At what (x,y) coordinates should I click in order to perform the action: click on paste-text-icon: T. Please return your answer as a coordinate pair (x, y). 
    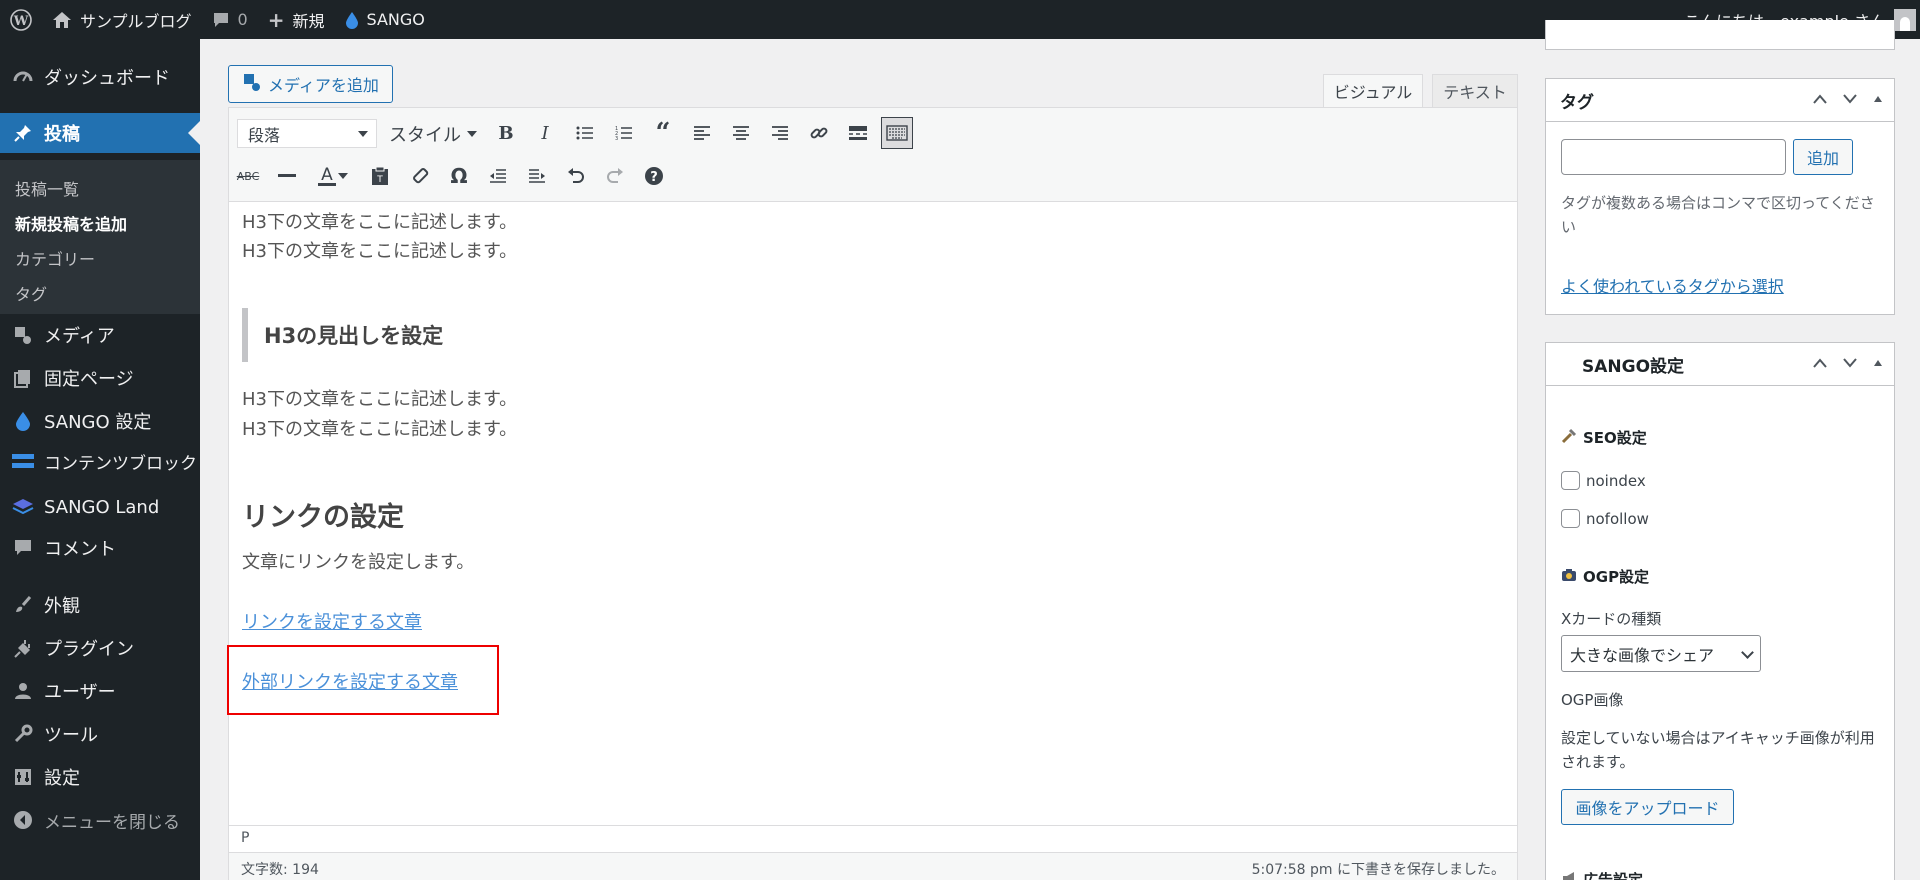
    Looking at the image, I should click on (380, 176).